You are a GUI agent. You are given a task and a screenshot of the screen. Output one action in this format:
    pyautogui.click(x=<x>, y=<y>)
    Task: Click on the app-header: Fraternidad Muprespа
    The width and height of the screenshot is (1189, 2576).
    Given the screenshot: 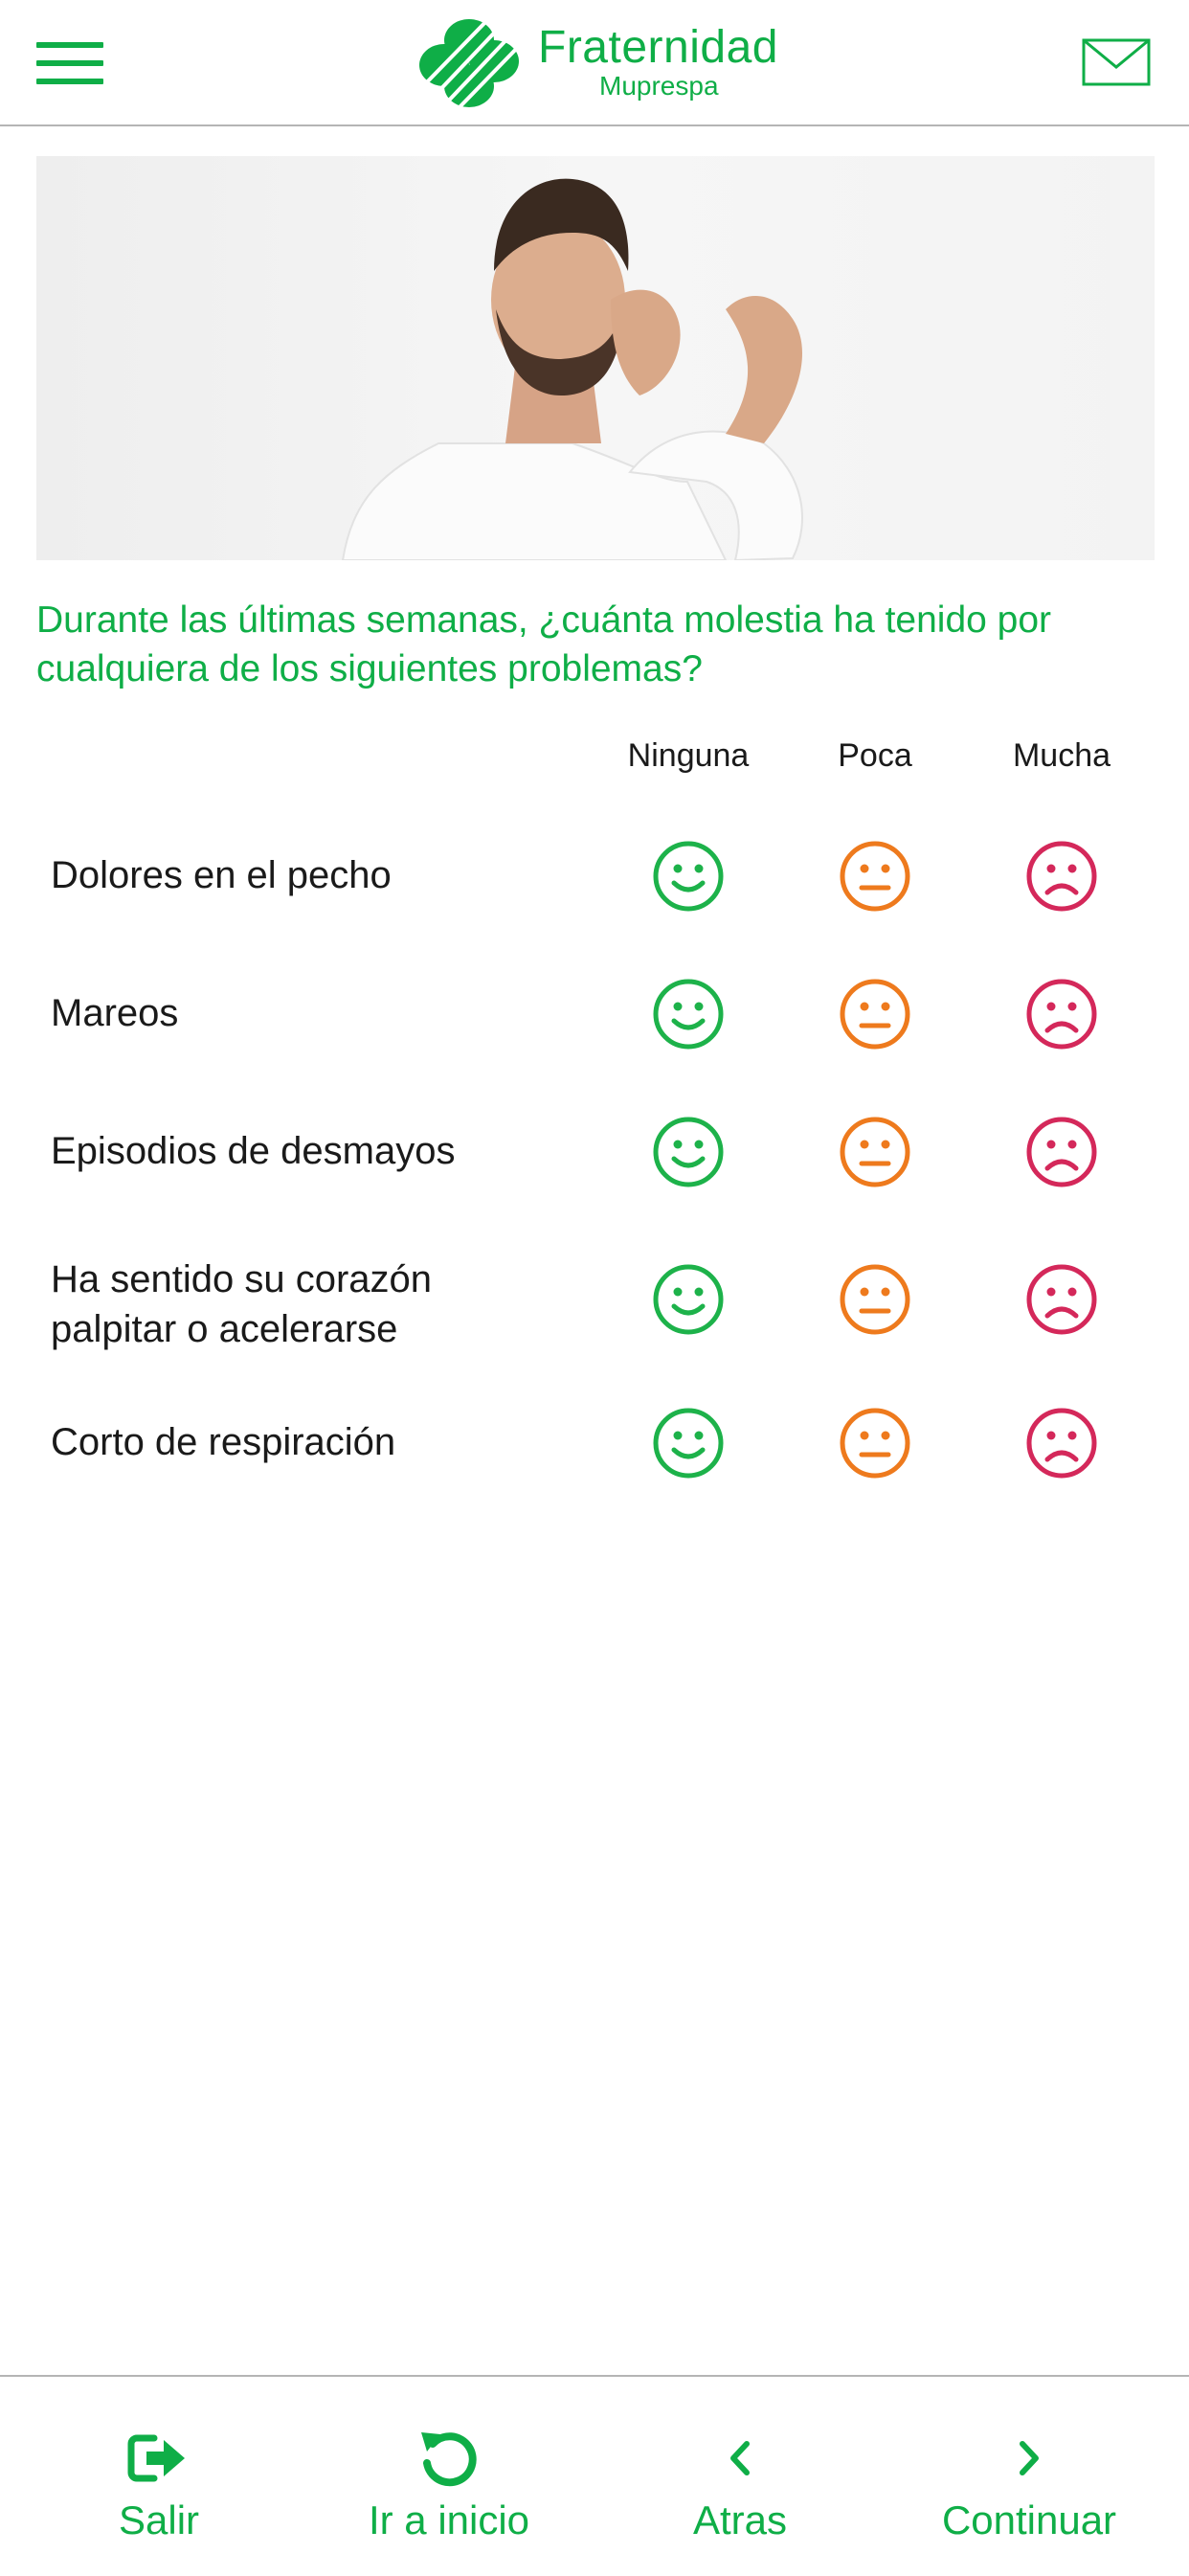 What is the action you would take?
    pyautogui.click(x=594, y=63)
    